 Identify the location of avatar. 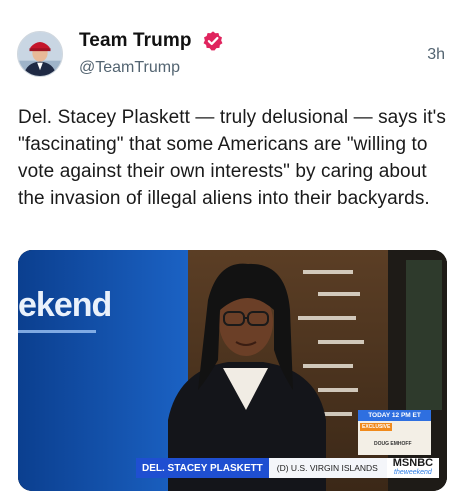
(40, 54).